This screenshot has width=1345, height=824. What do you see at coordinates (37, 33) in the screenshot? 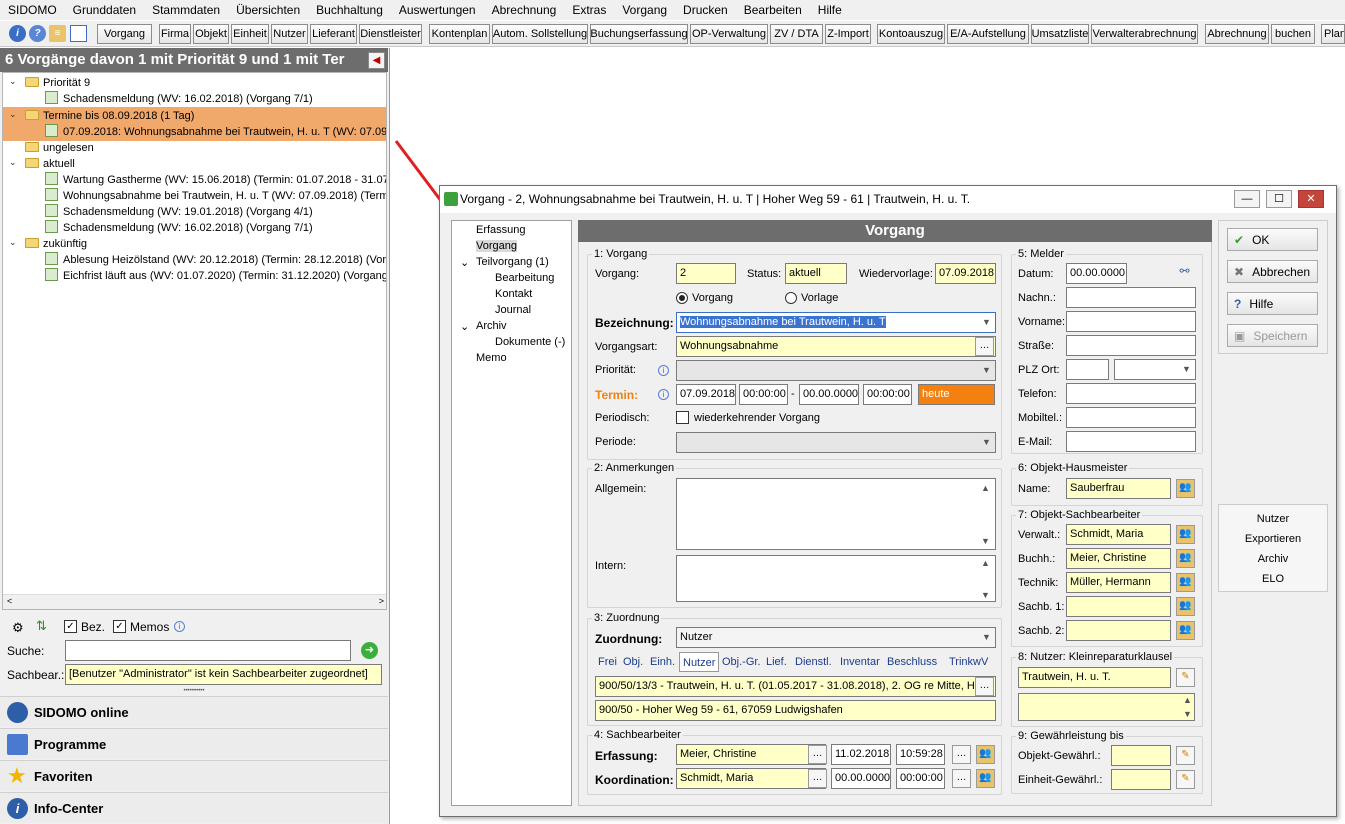
I see `help-icon: ?` at bounding box center [37, 33].